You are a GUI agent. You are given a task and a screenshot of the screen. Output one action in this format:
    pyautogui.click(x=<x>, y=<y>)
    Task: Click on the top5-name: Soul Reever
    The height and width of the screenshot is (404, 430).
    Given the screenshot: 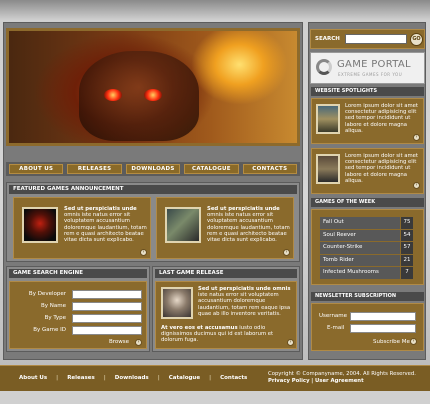 What is the action you would take?
    pyautogui.click(x=360, y=235)
    